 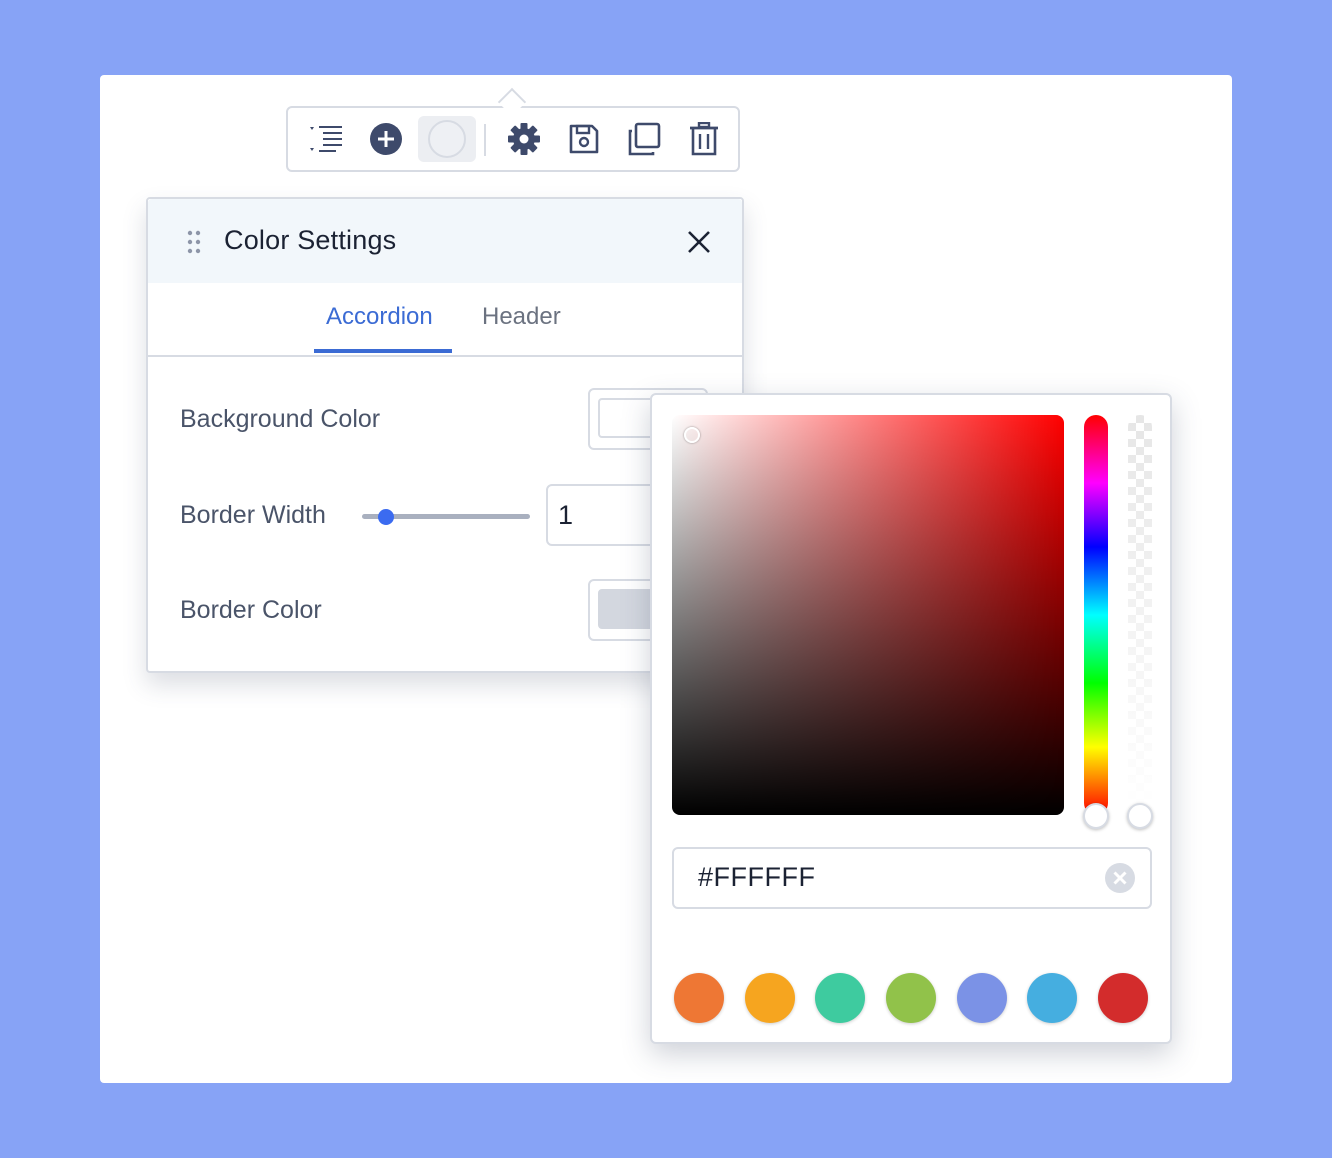 I want to click on preset-swatch-green, so click(x=911, y=998).